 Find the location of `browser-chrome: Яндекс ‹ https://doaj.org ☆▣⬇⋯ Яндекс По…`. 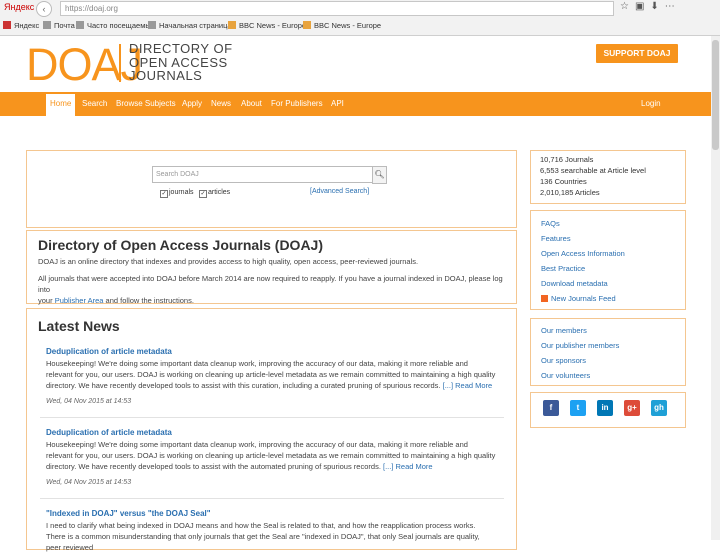

browser-chrome: Яндекс ‹ https://doaj.org ☆▣⬇⋯ Яндекс По… is located at coordinates (360, 18).